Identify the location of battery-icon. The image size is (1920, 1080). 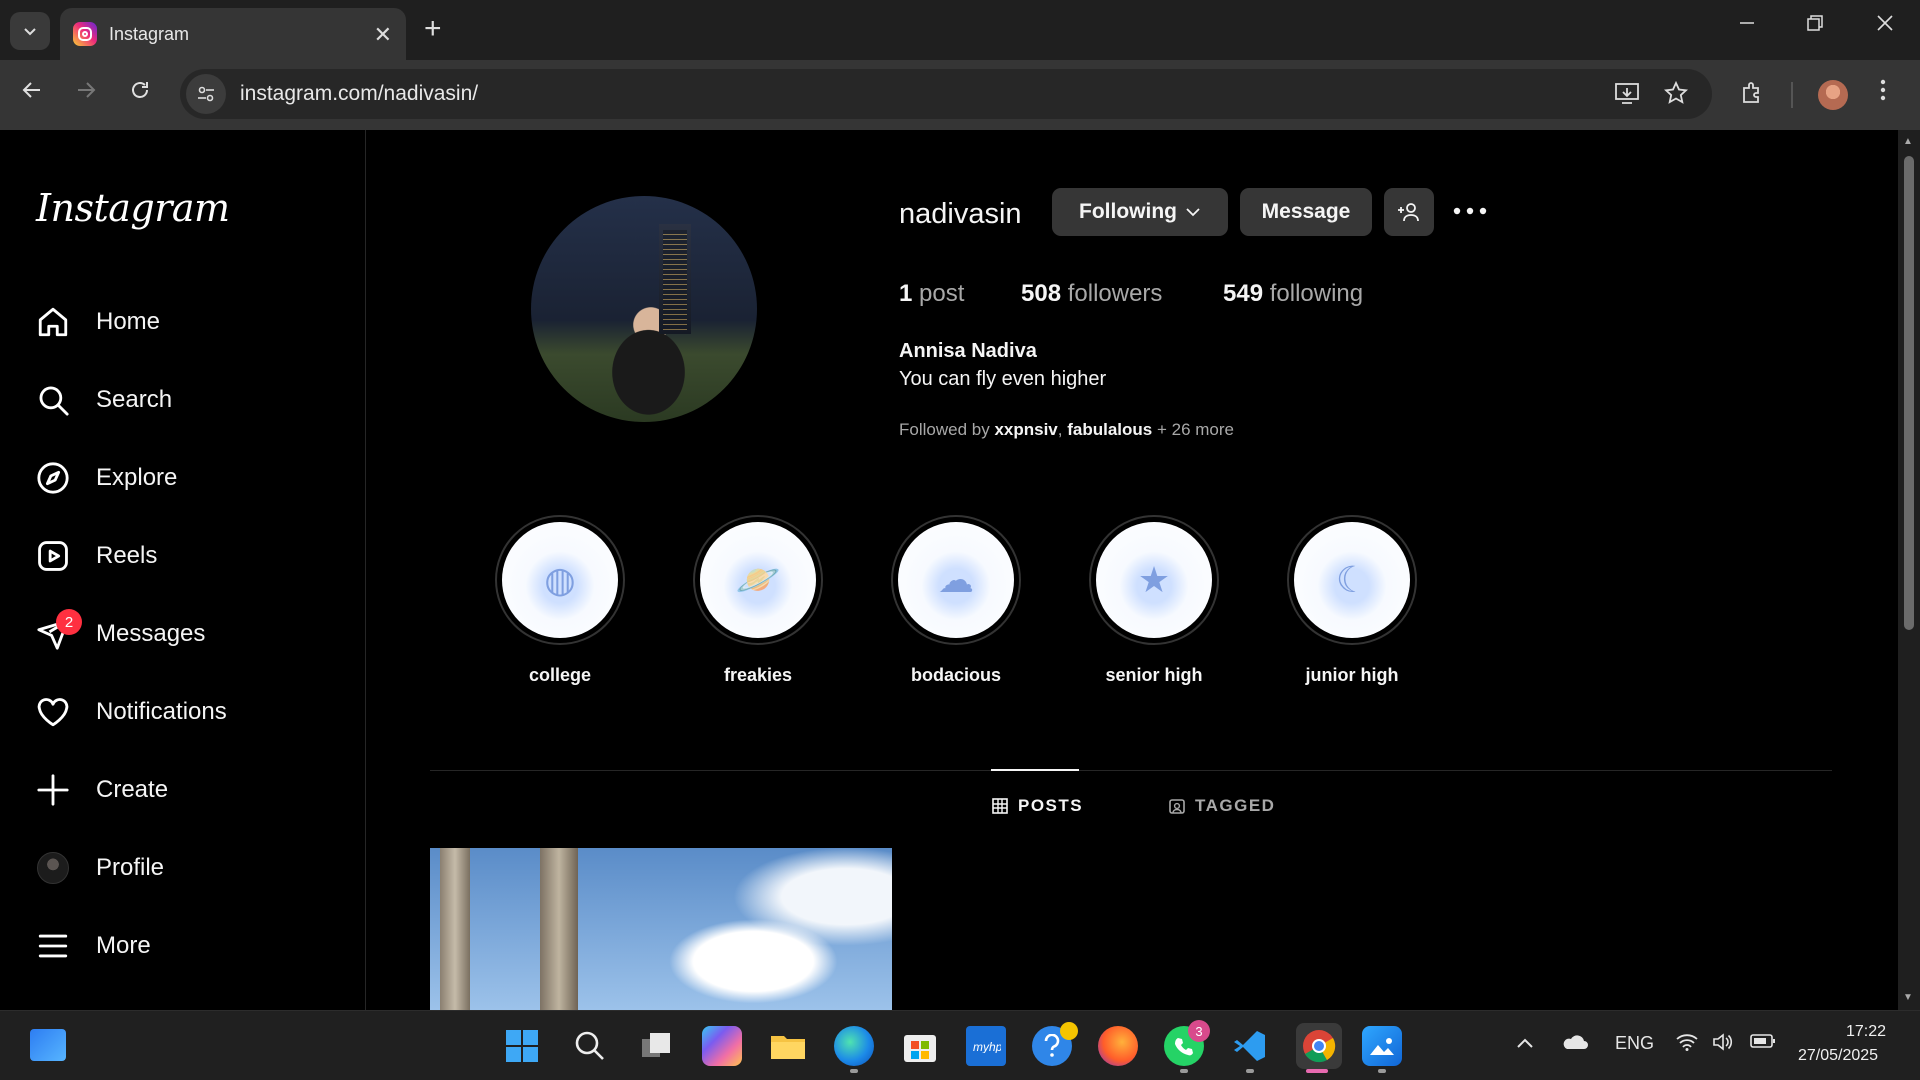
(1763, 1043).